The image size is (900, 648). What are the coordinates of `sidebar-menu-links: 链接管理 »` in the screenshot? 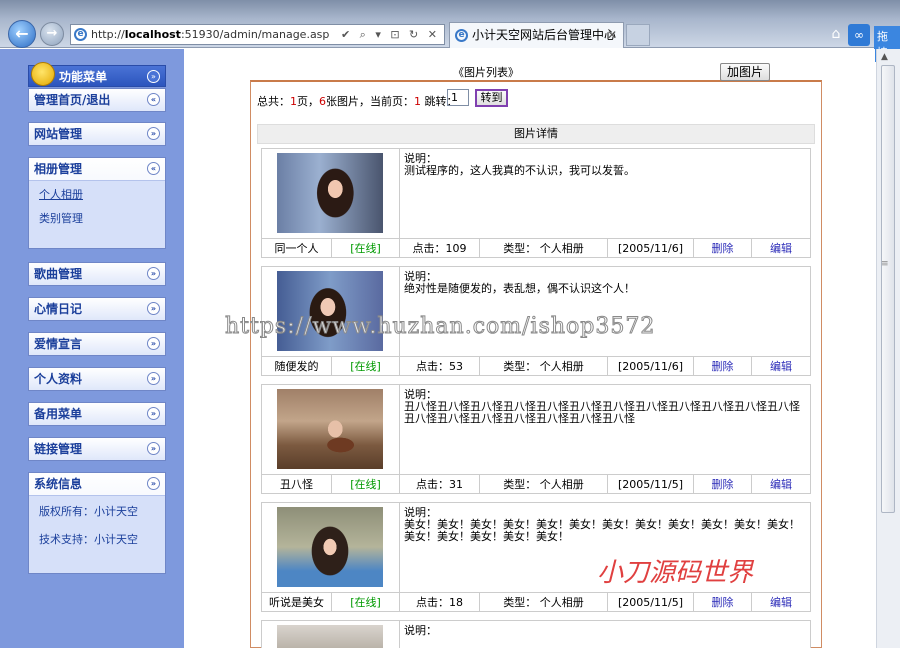 It's located at (97, 449).